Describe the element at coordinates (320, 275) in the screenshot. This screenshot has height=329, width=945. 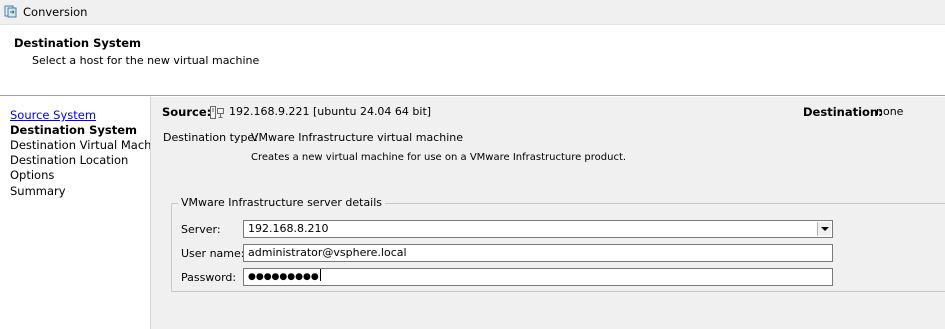
I see `text-caret` at that location.